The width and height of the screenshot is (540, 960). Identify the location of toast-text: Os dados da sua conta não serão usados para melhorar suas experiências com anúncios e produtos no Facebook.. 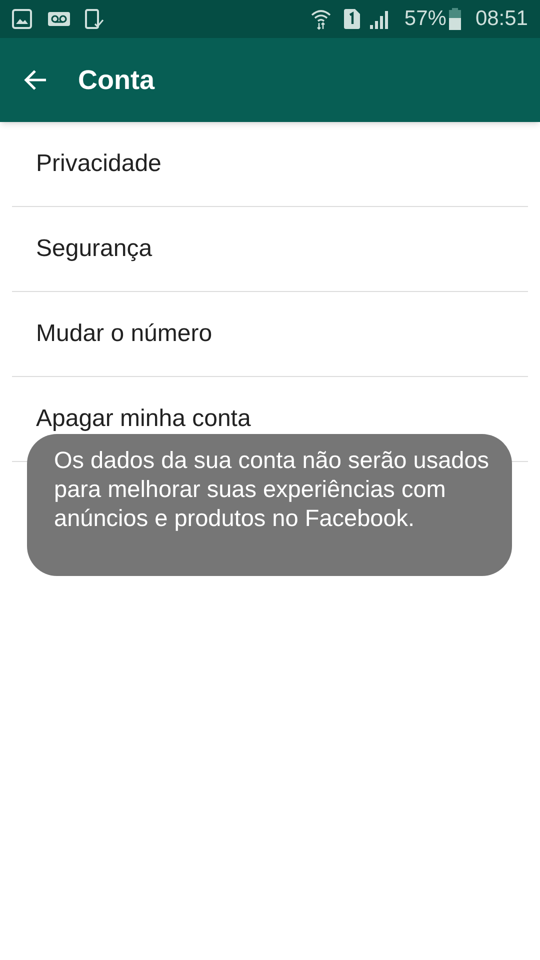
(272, 489).